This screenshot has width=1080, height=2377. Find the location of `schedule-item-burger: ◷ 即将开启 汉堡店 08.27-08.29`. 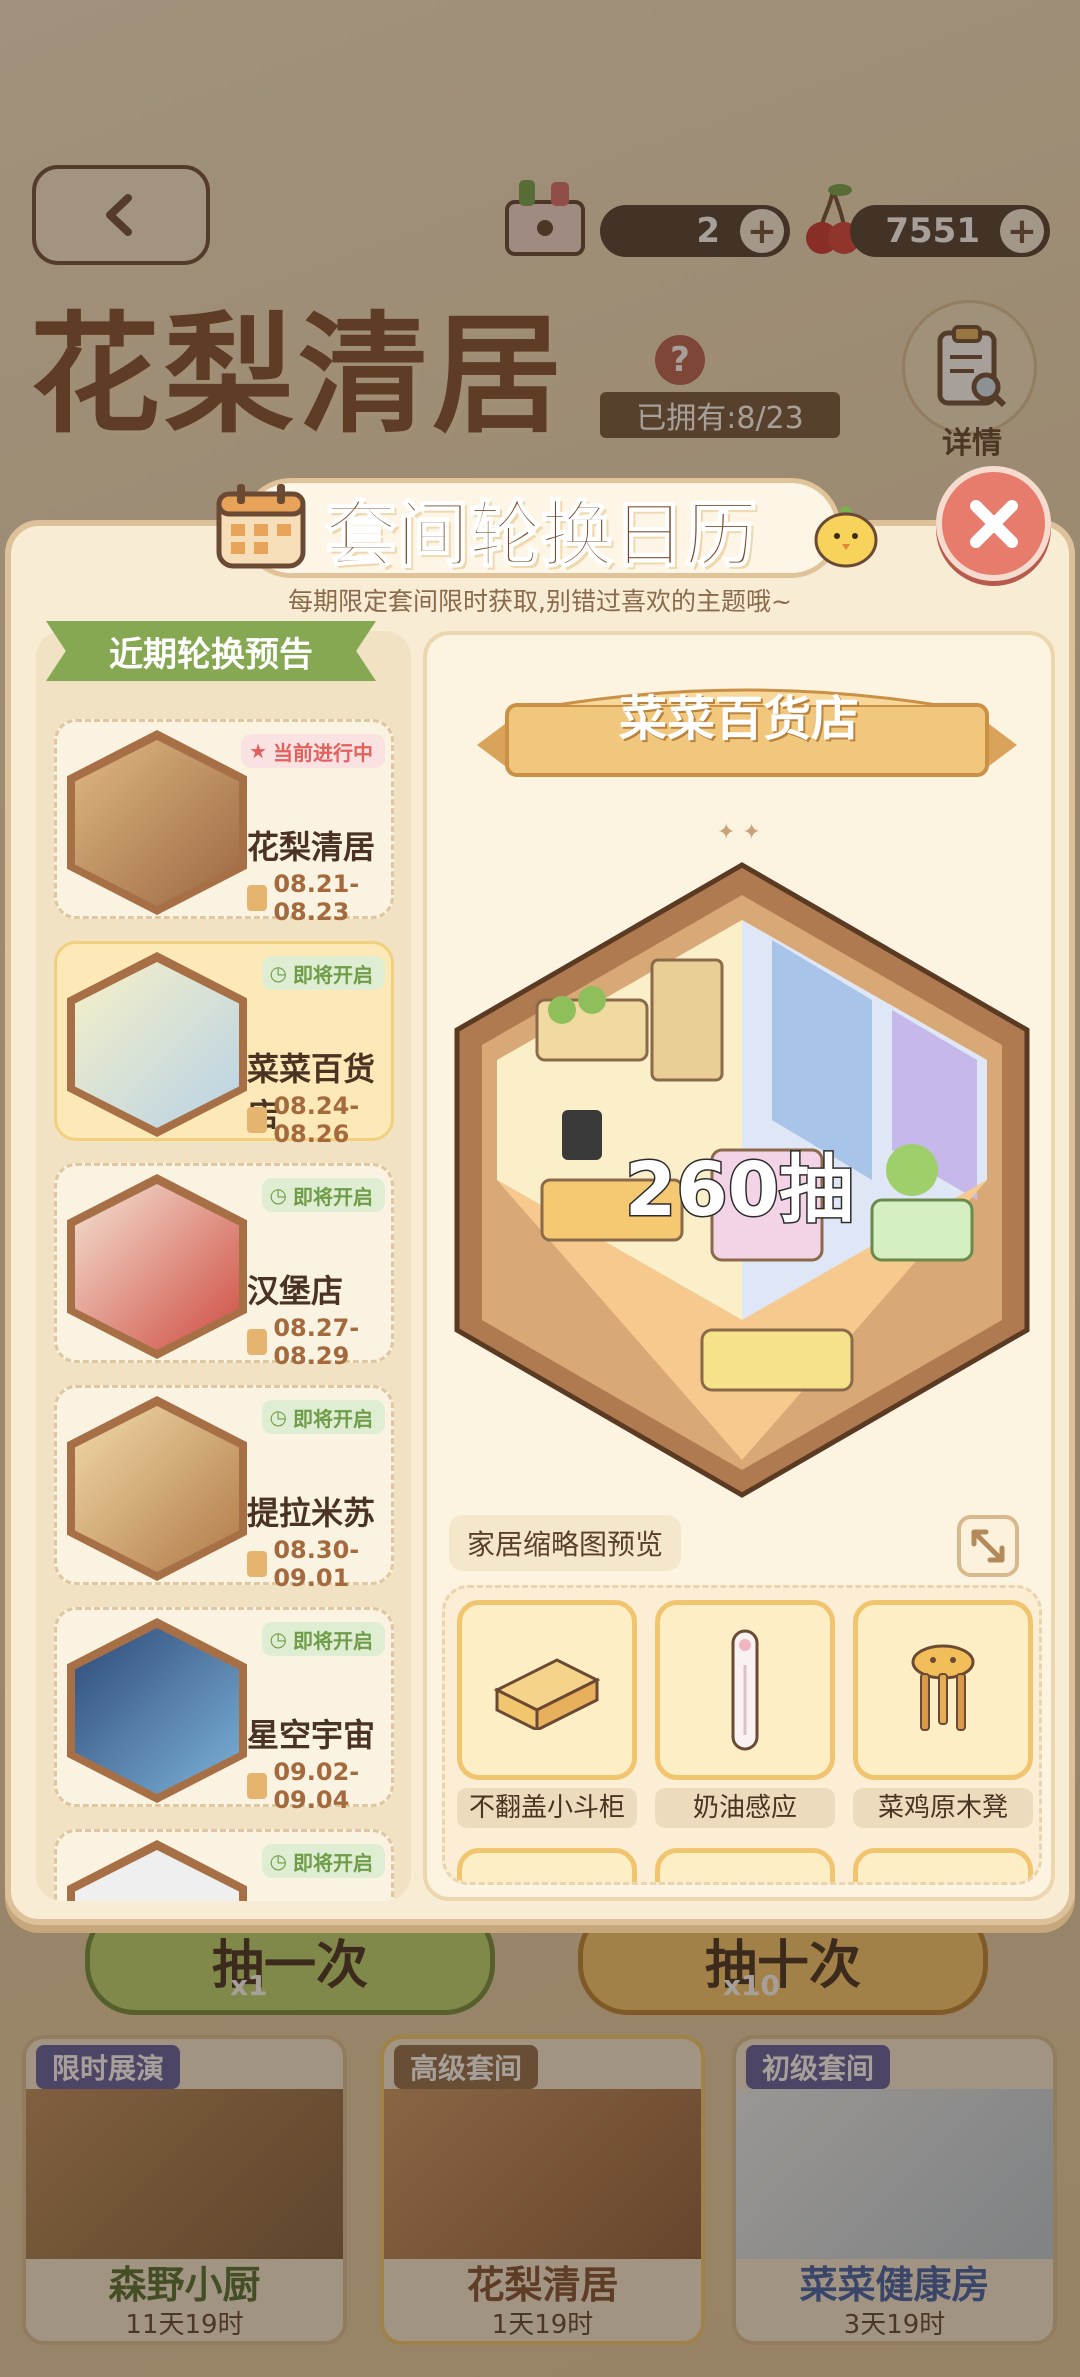

schedule-item-burger: ◷ 即将开启 汉堡店 08.27-08.29 is located at coordinates (224, 1266).